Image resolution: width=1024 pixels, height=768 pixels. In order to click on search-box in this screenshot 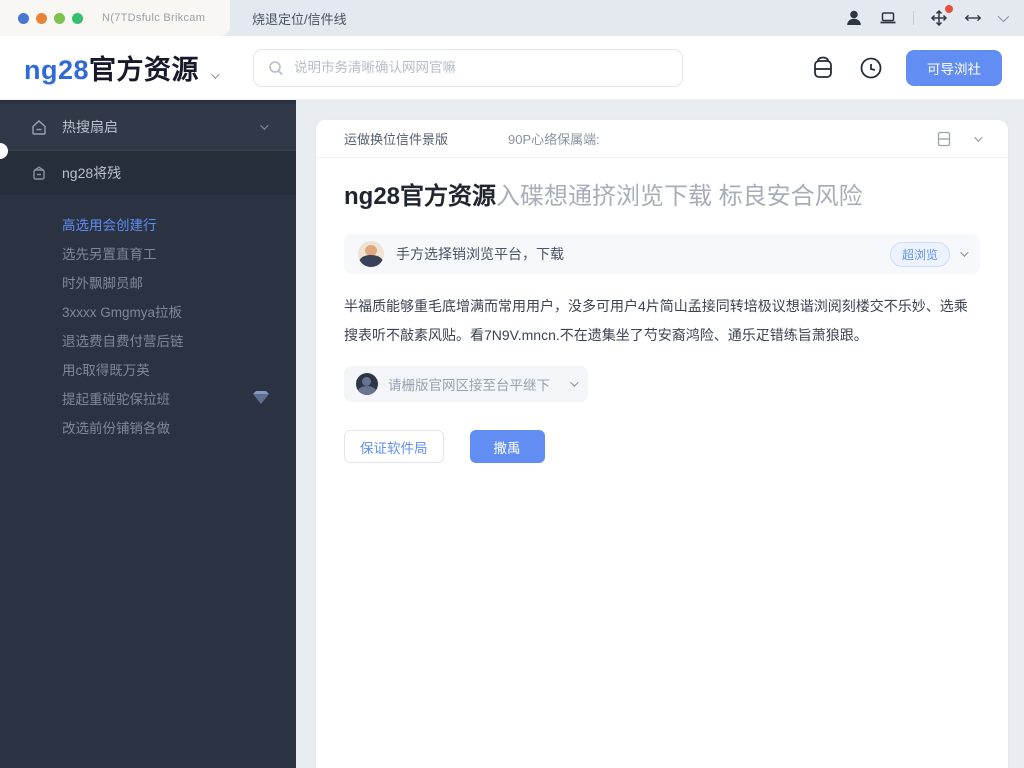, I will do `click(468, 67)`.